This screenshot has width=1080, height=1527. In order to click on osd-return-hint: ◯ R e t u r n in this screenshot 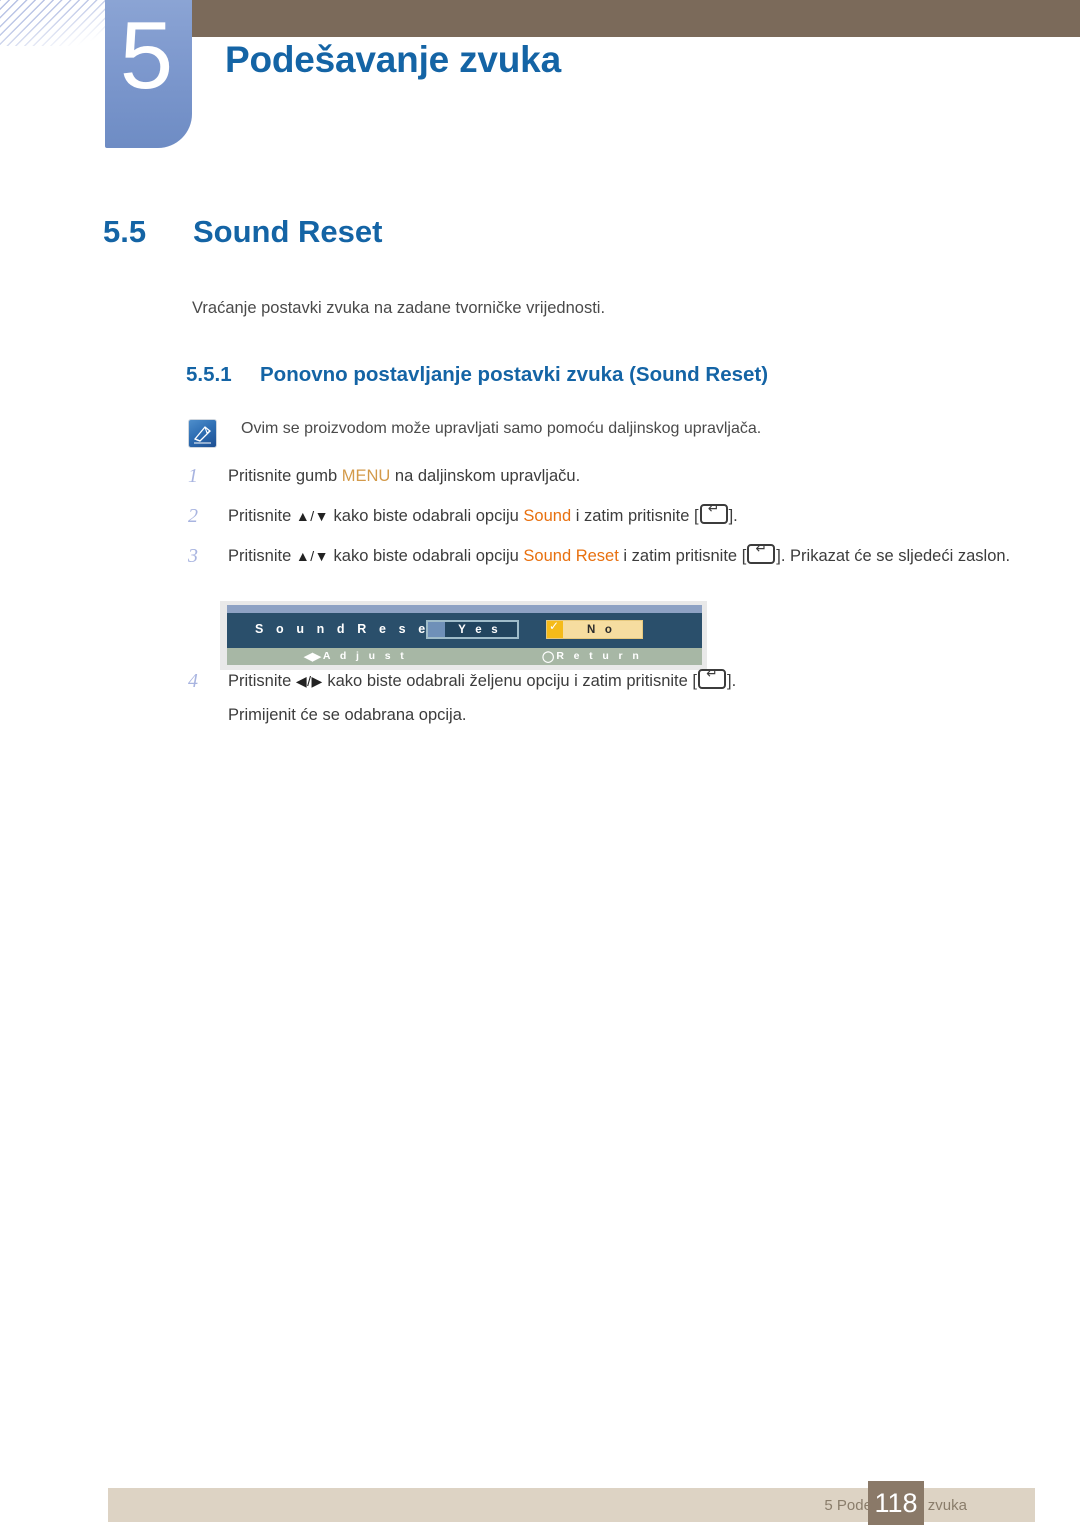, I will do `click(592, 656)`.